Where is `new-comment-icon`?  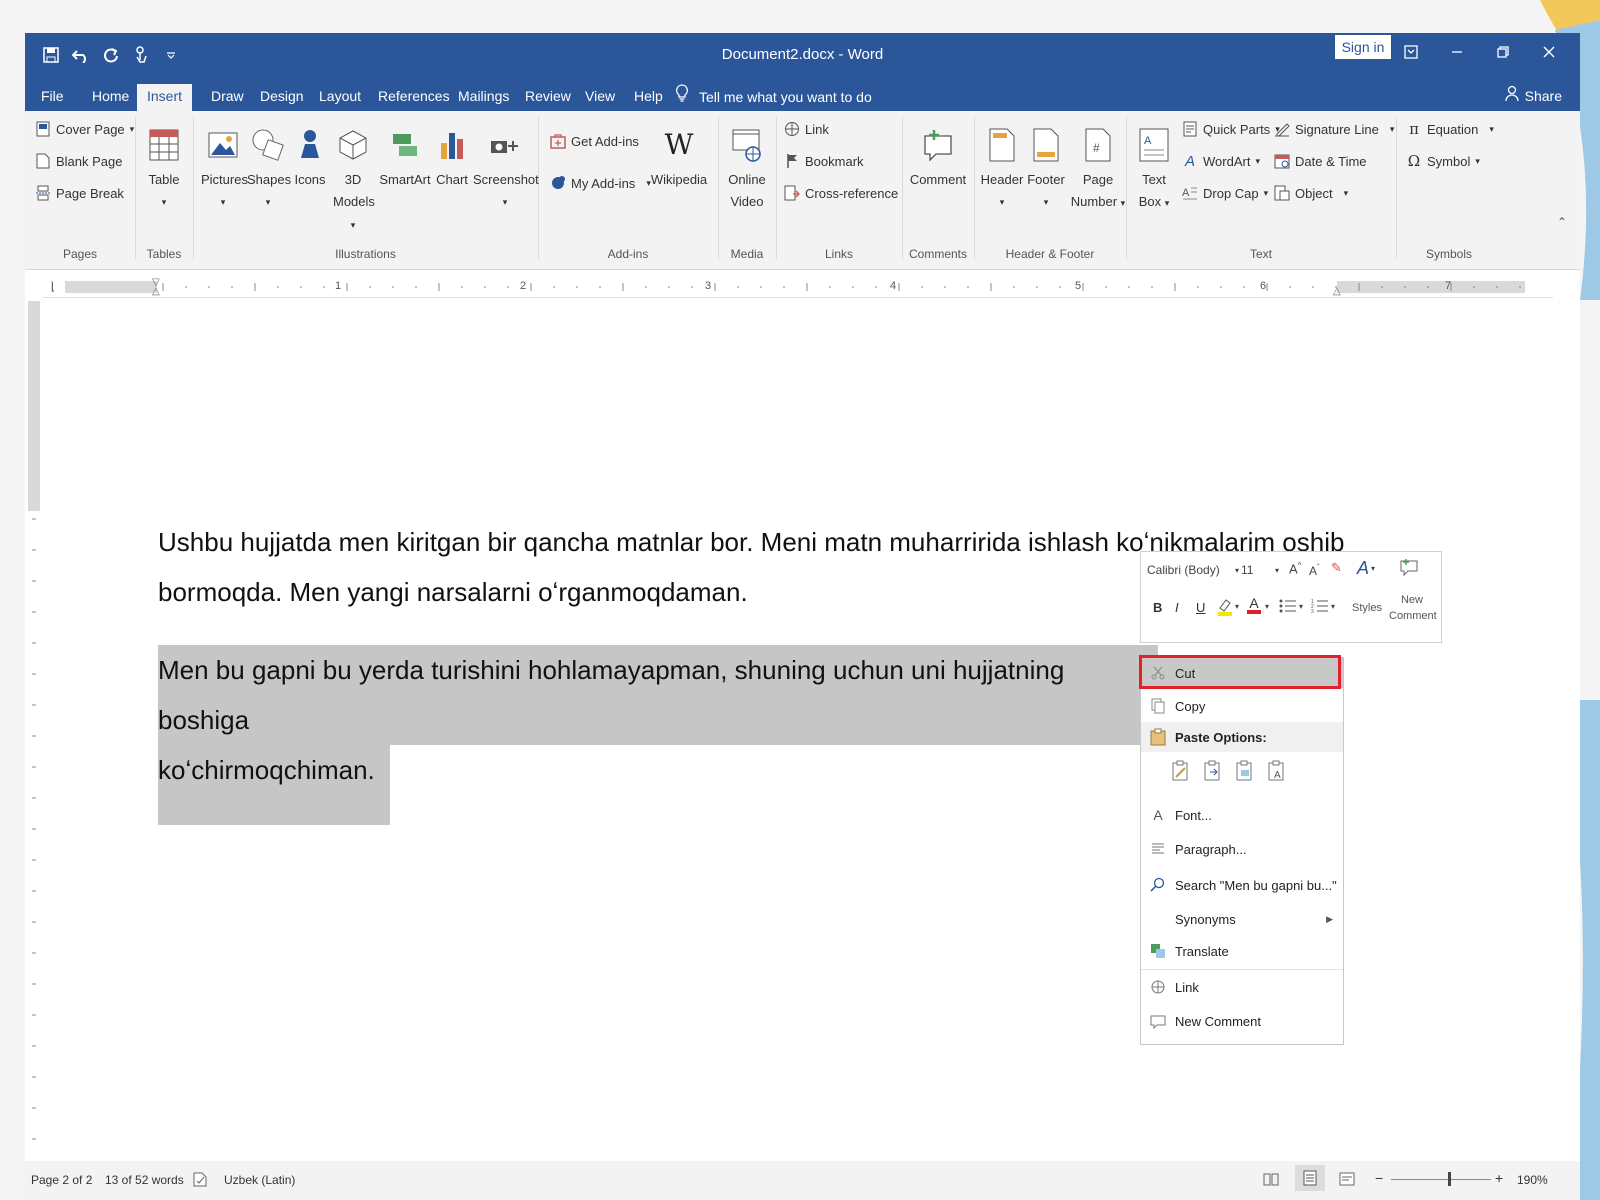
new-comment-icon is located at coordinates (1409, 569).